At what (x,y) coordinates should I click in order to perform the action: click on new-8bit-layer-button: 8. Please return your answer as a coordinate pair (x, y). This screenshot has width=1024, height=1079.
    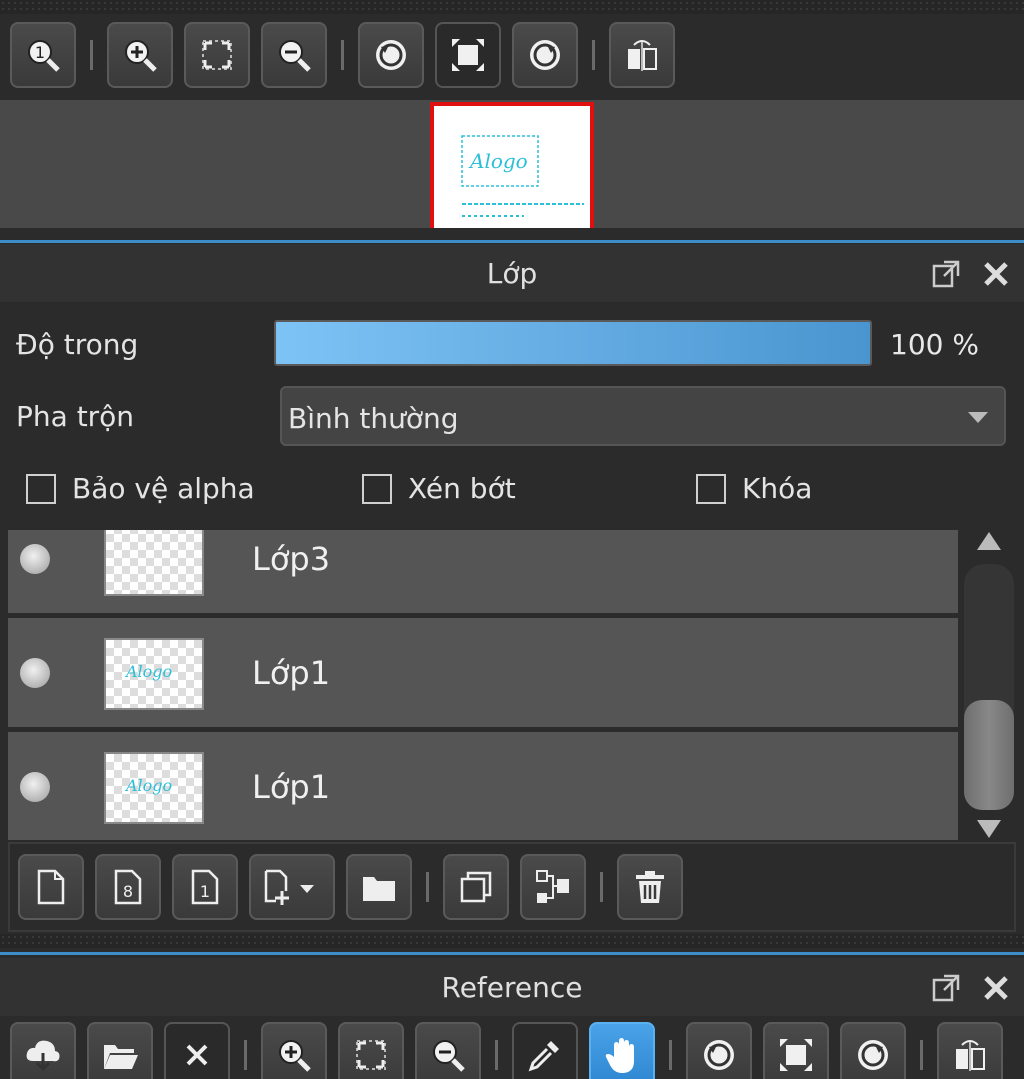
    Looking at the image, I should click on (128, 887).